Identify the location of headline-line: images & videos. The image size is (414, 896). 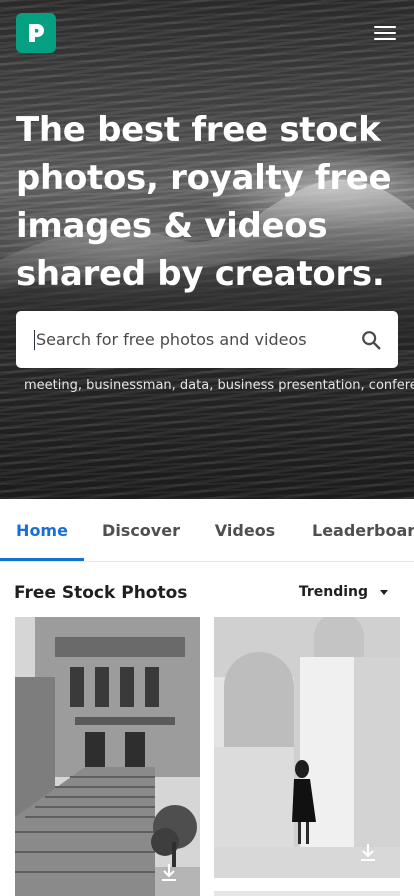
(172, 226).